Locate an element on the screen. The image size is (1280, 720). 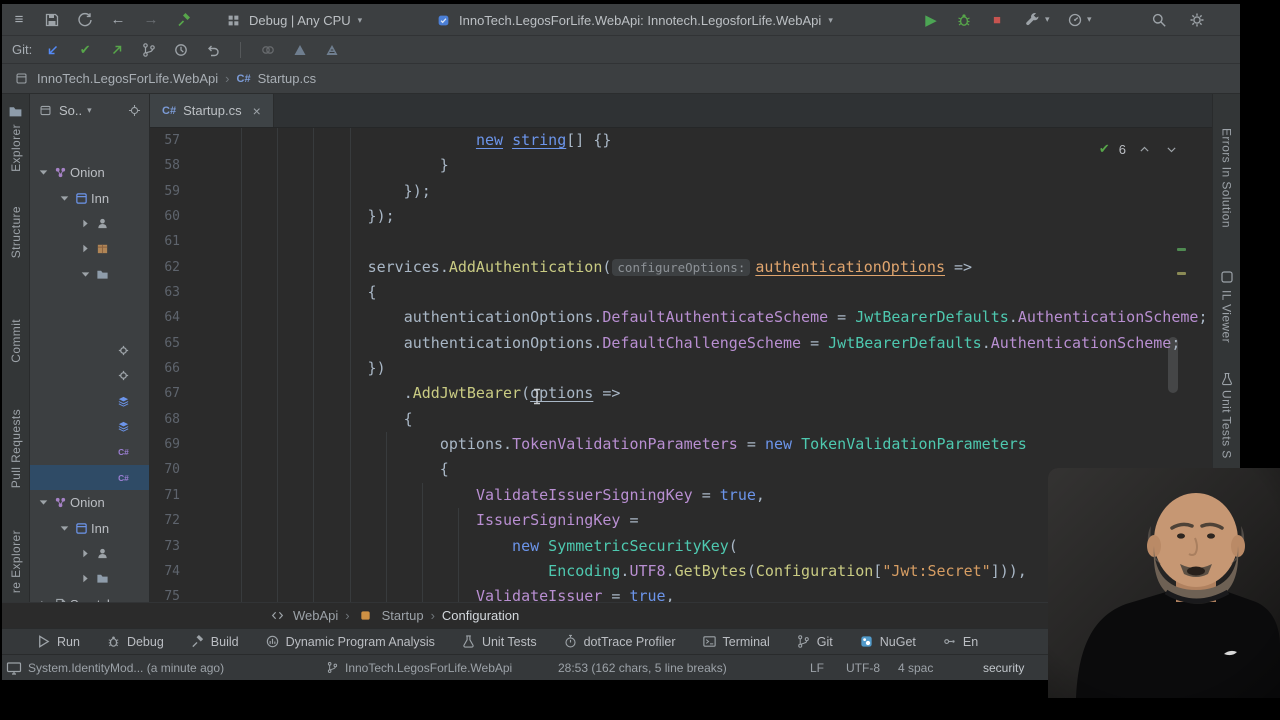
tool-stripe-errors-in-solution: Errors In Solution is located at coordinates (1226, 178).